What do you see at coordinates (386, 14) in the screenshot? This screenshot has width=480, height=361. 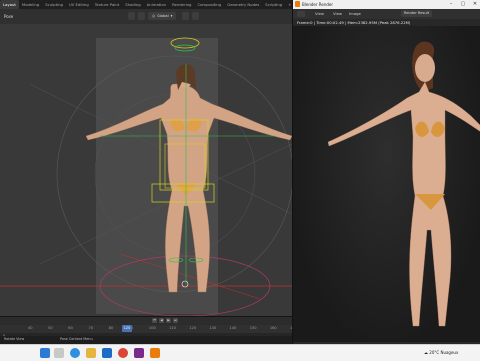 I see `image-editor-header: View View Image Render Result` at bounding box center [386, 14].